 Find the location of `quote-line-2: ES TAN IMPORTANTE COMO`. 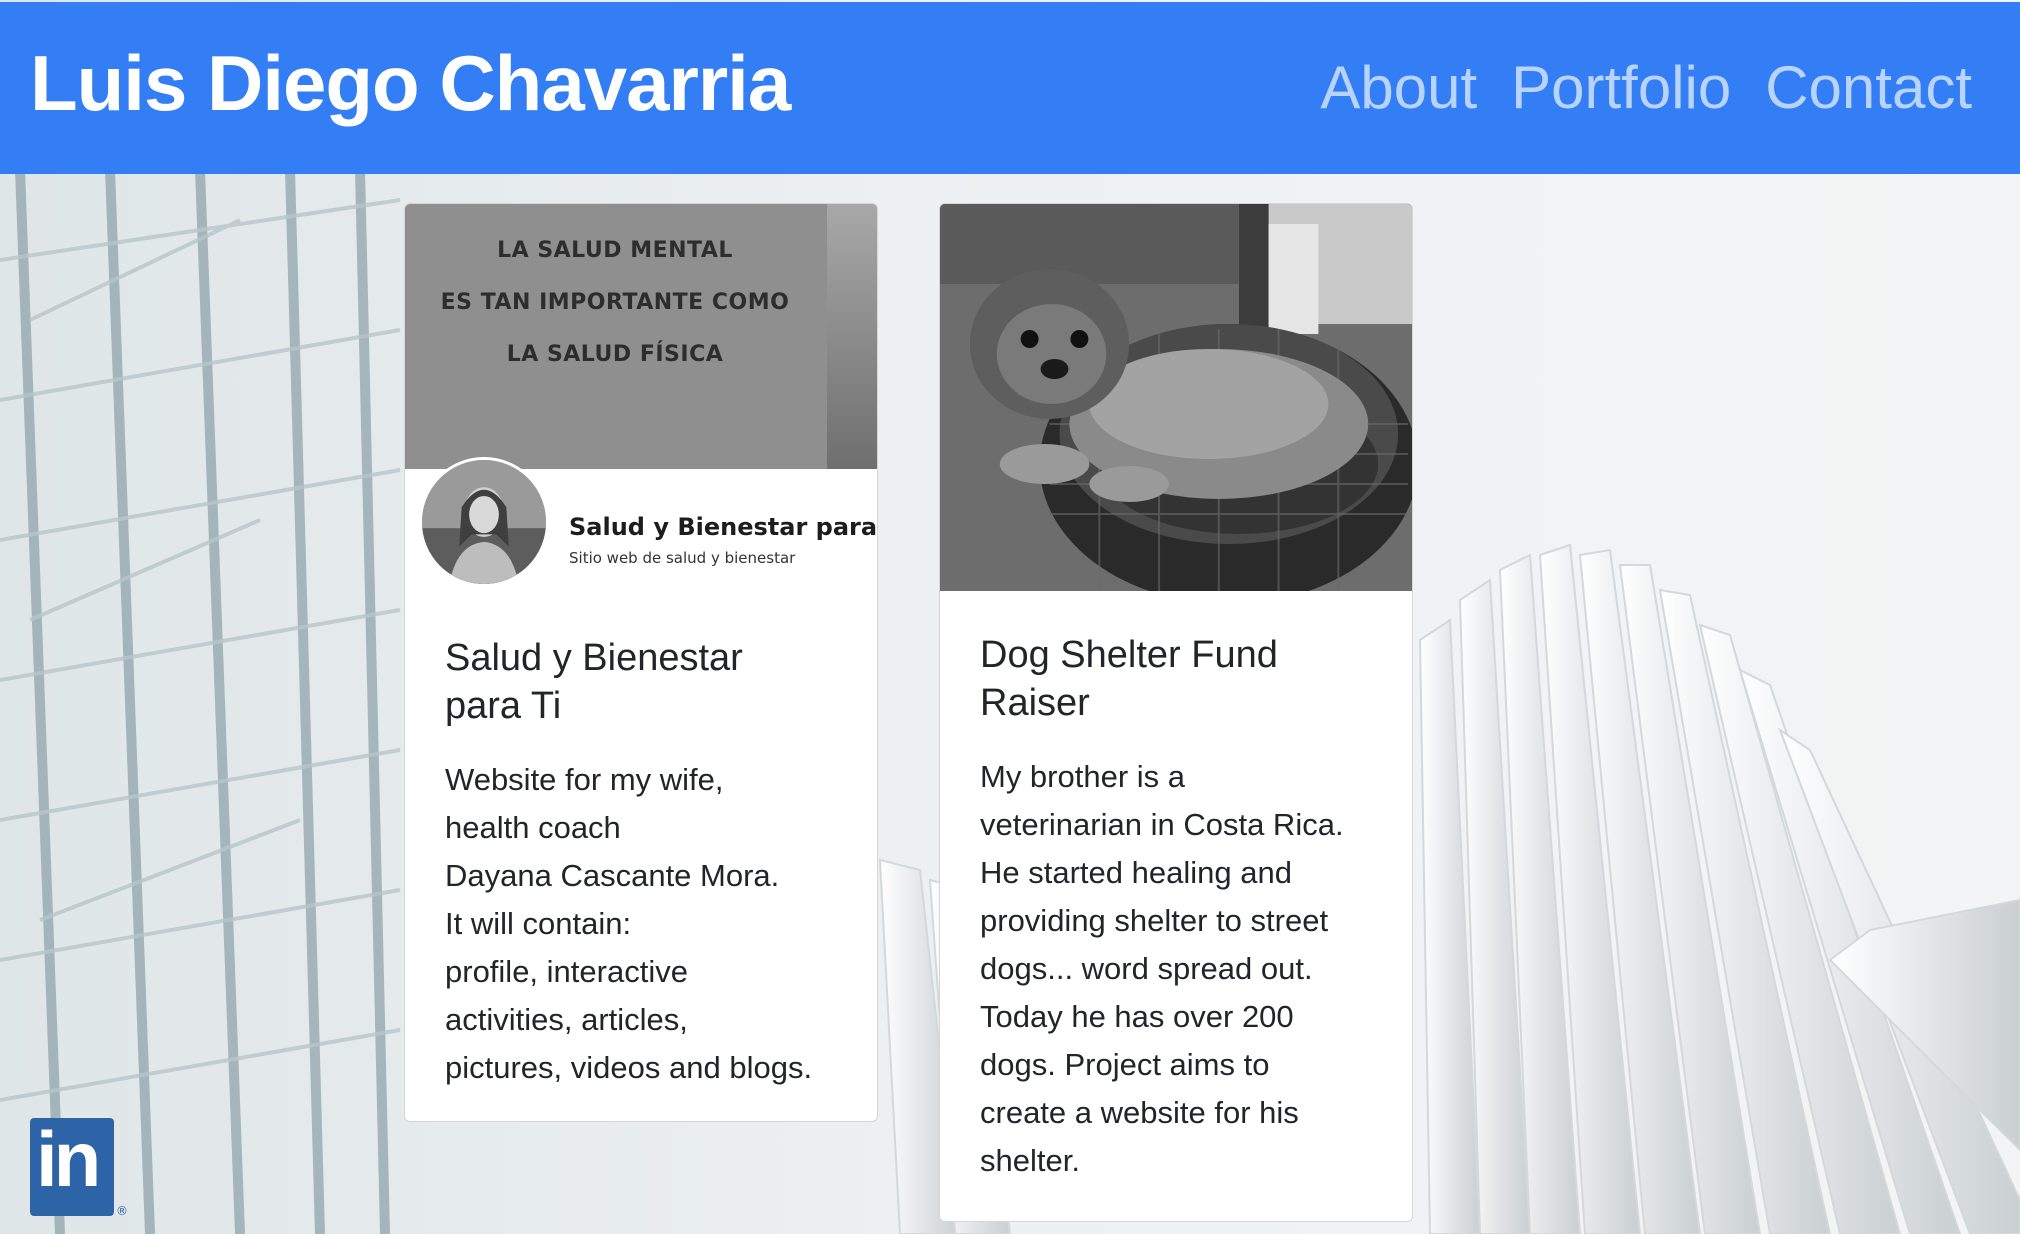

quote-line-2: ES TAN IMPORTANTE COMO is located at coordinates (615, 302).